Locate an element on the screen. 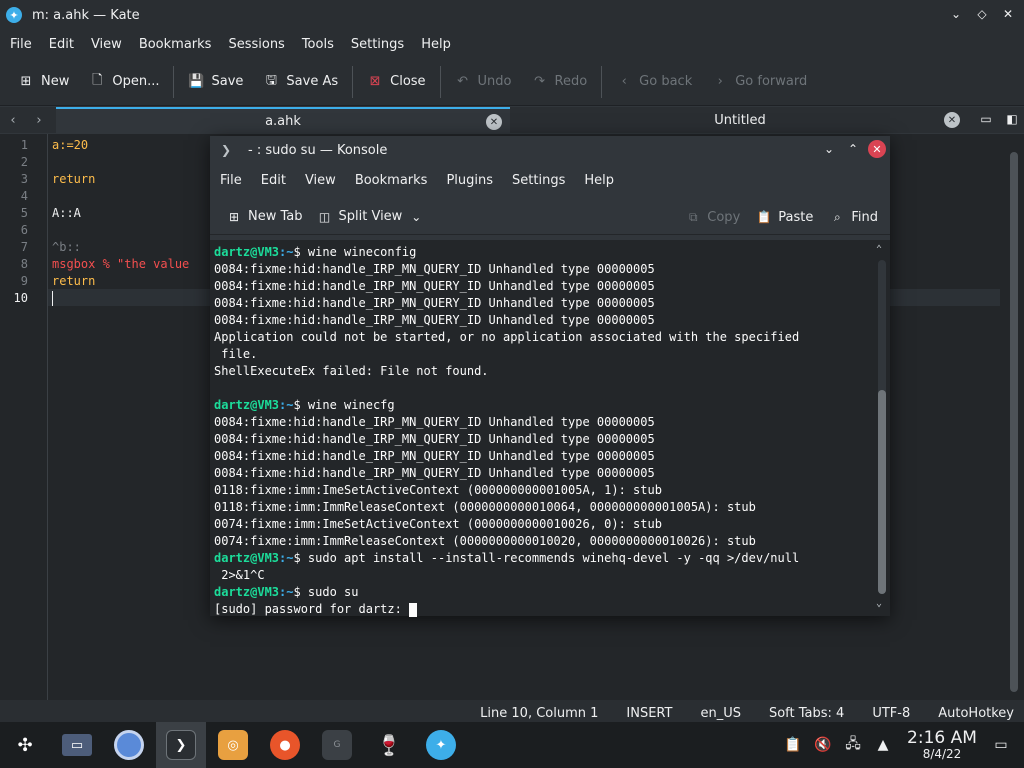 The image size is (1024, 768). new-tab-button: ⊞ New Tab is located at coordinates (264, 217).